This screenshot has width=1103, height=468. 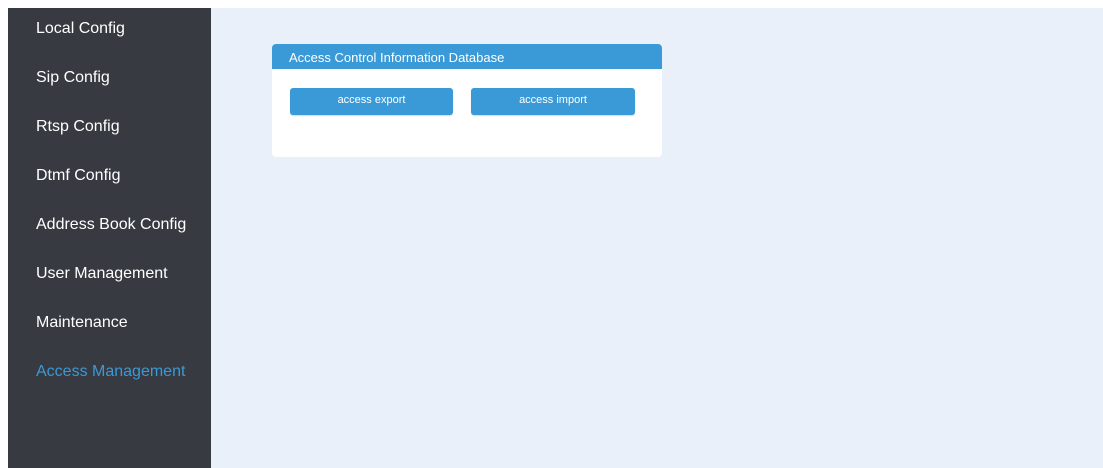 I want to click on sidebar-item-local-config: Local Config, so click(x=109, y=40).